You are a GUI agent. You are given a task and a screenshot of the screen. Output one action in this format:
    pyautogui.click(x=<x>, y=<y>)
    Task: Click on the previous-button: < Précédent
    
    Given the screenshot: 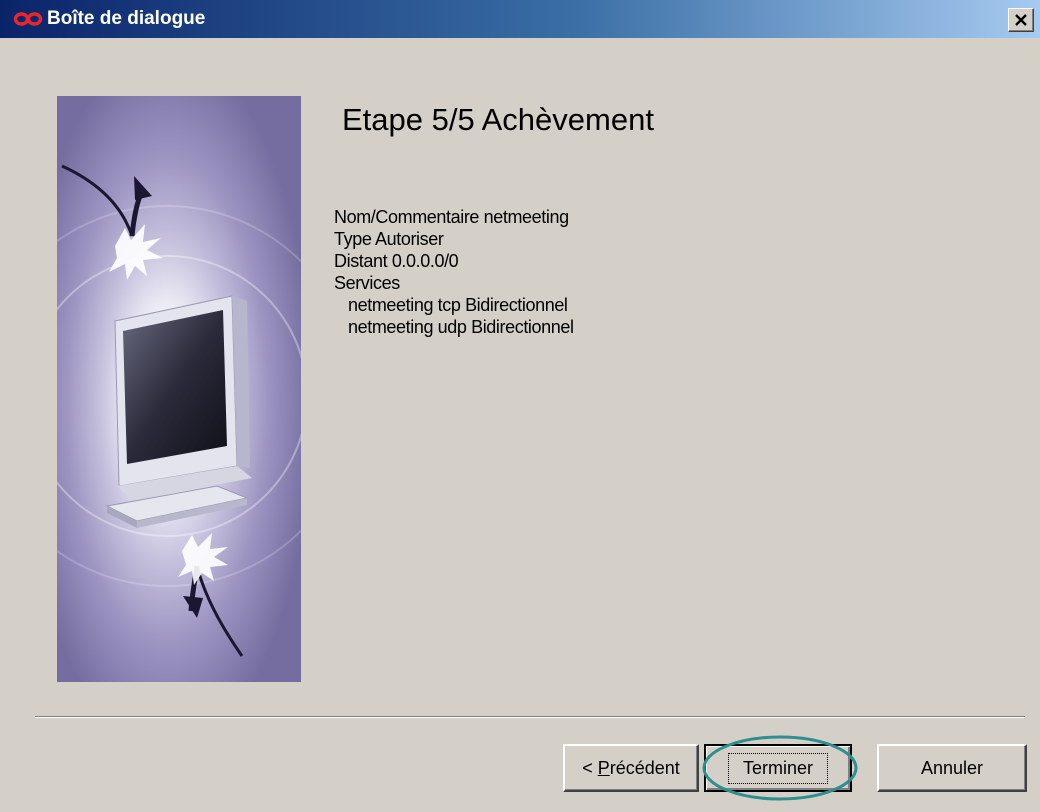 What is the action you would take?
    pyautogui.click(x=631, y=768)
    